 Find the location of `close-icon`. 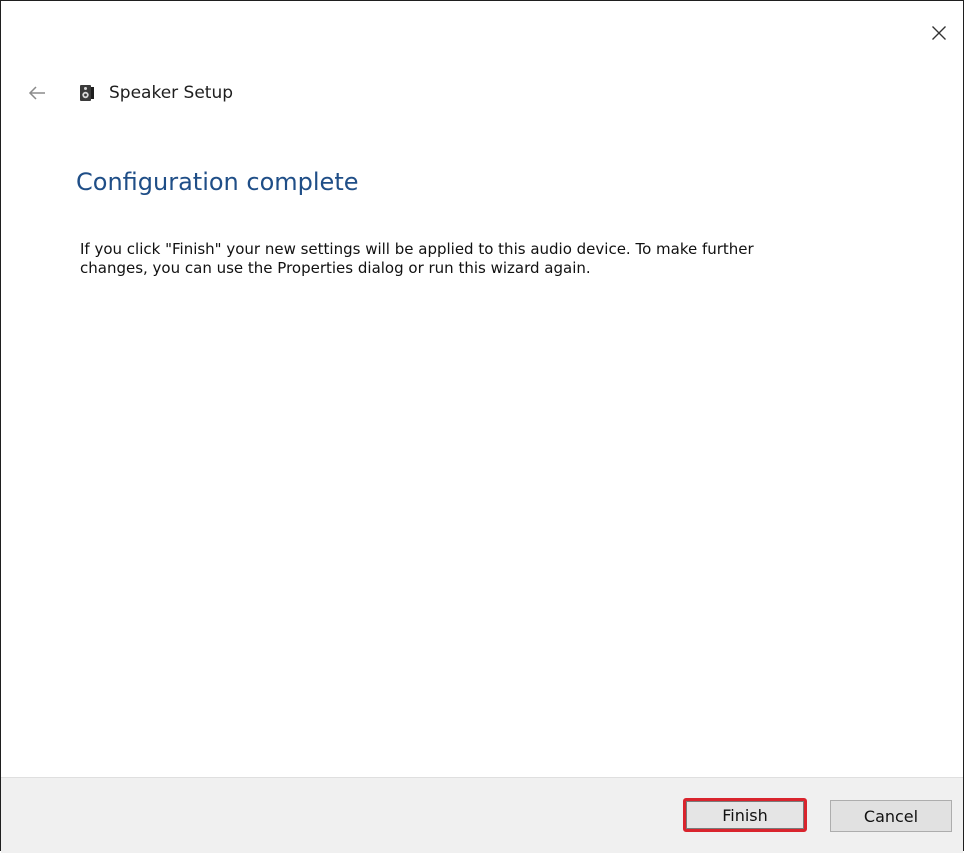

close-icon is located at coordinates (939, 33).